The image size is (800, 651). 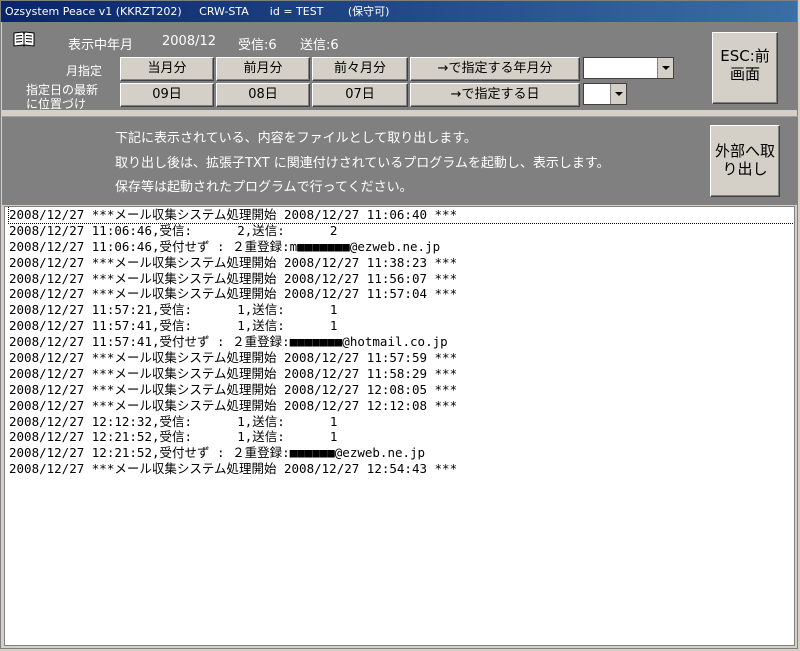 What do you see at coordinates (360, 69) in the screenshot?
I see `two-months-ago-button: 前々月分` at bounding box center [360, 69].